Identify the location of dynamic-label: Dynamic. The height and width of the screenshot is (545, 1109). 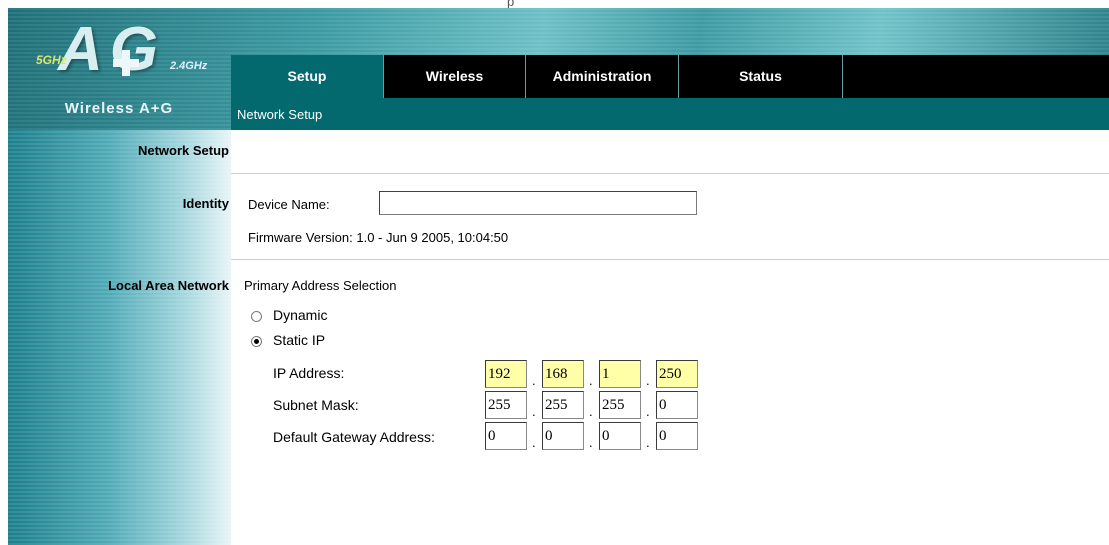
(300, 315).